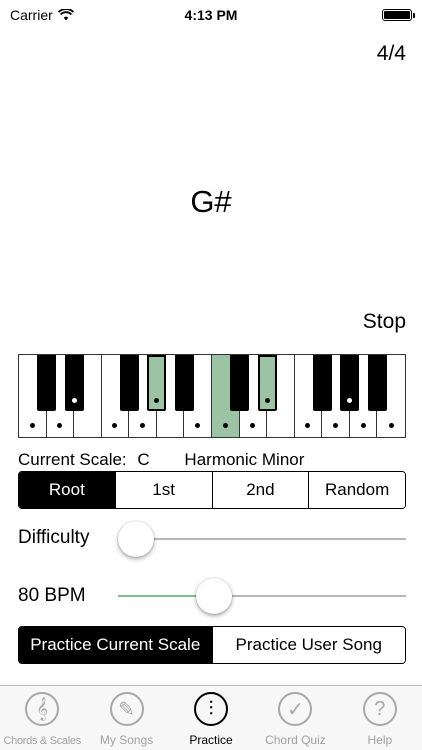 This screenshot has height=750, width=422. What do you see at coordinates (126, 740) in the screenshot?
I see `tab-label: My Songs` at bounding box center [126, 740].